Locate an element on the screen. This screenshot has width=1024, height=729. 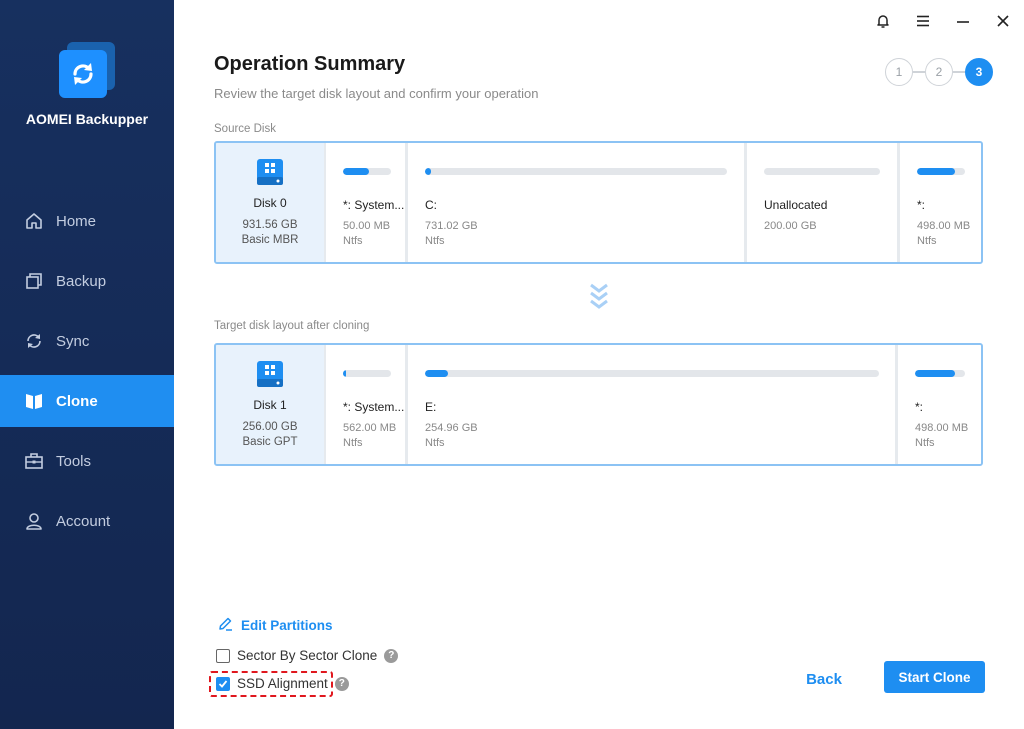
minimize-icon is located at coordinates (963, 21).